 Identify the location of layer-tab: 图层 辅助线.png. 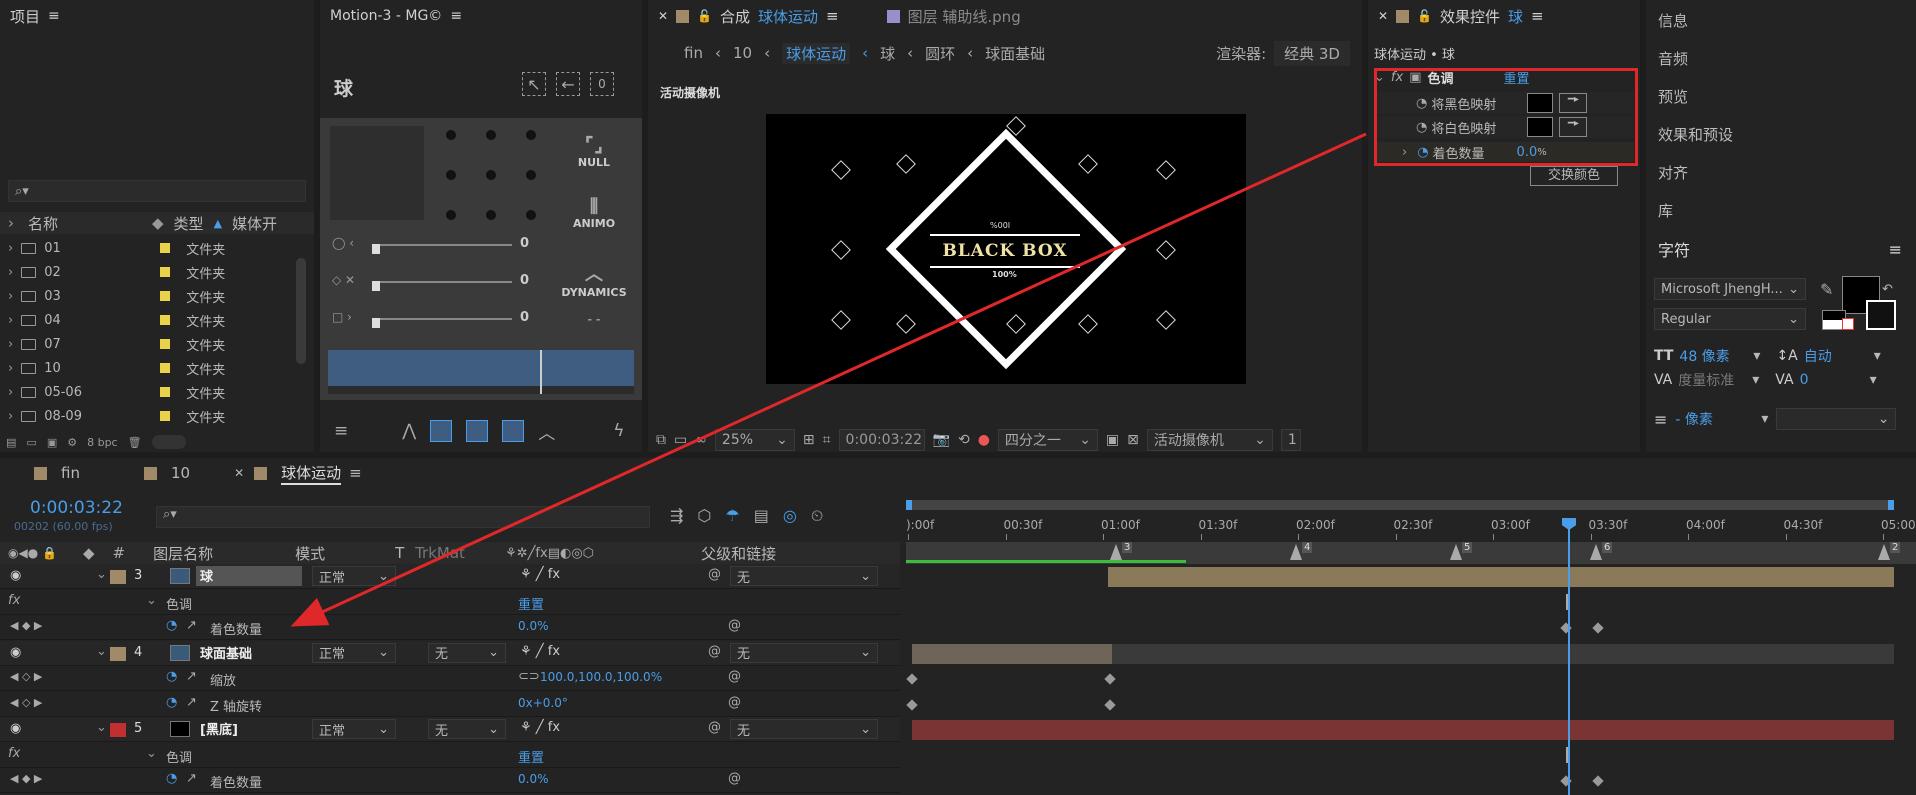
(964, 16).